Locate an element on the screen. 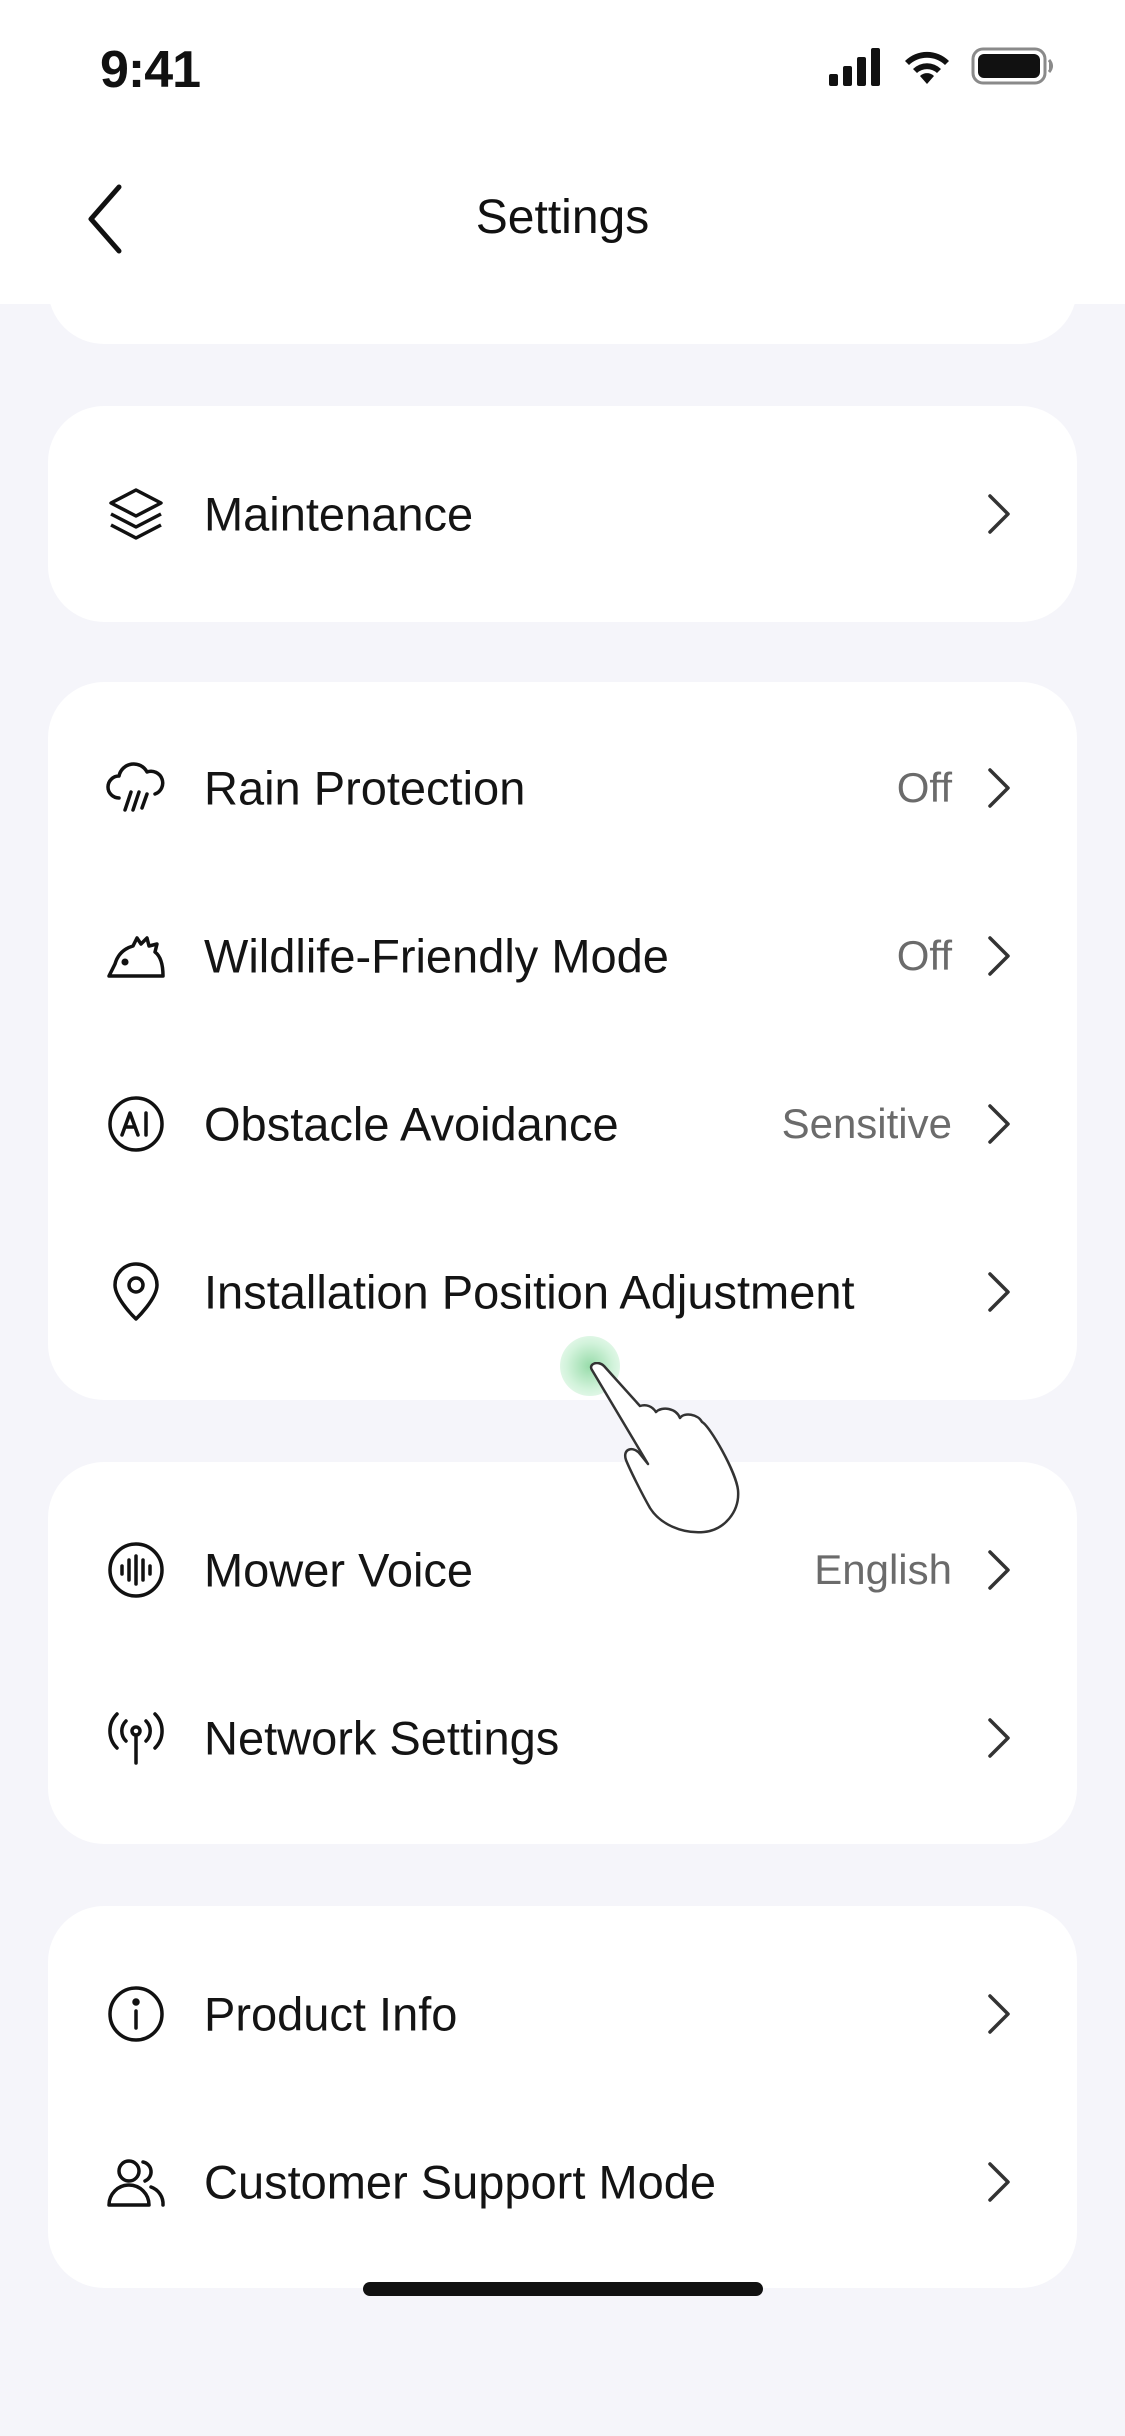 The height and width of the screenshot is (2436, 1125). settings-row-customer-support-mode: Customer Support Mode is located at coordinates (562, 2182).